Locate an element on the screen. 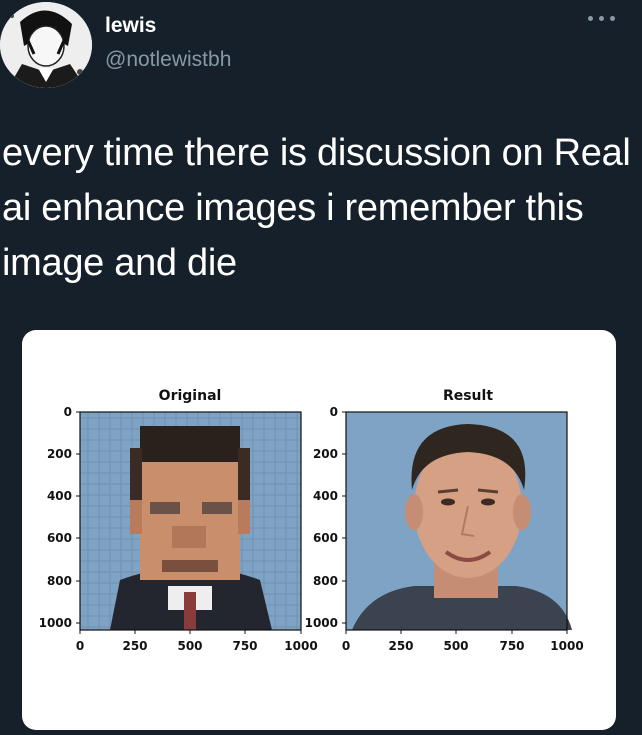 This screenshot has height=735, width=642. original-x-tick: 1000 is located at coordinates (300, 646).